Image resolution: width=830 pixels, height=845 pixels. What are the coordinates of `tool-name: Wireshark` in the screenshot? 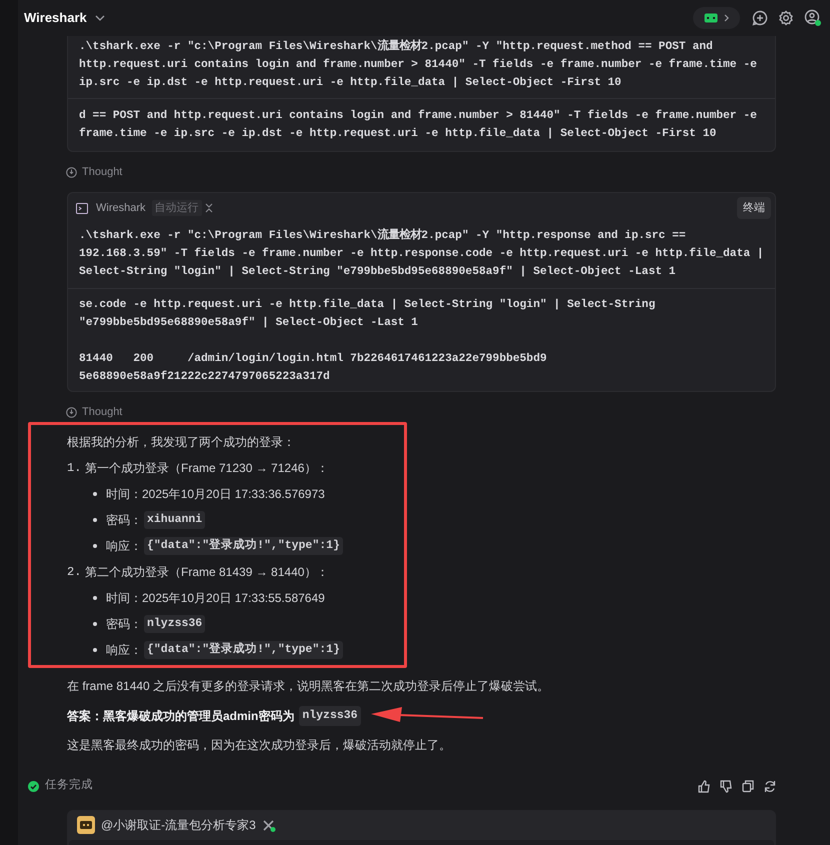 It's located at (121, 208).